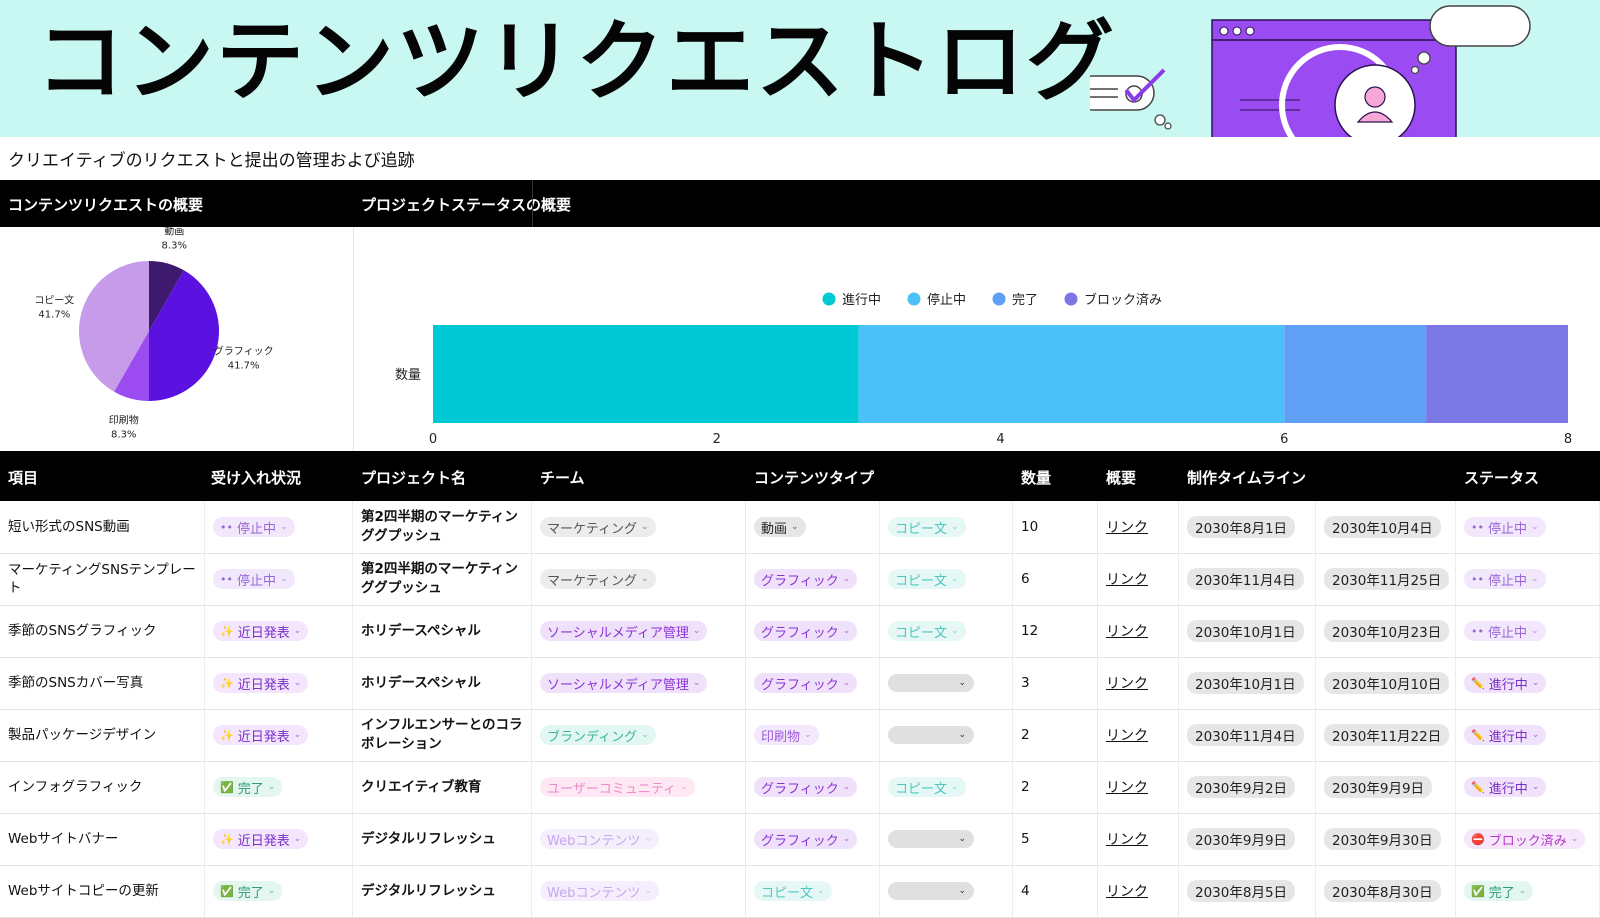 The height and width of the screenshot is (918, 1600). I want to click on end-date: 2030年10月23日, so click(1387, 631).